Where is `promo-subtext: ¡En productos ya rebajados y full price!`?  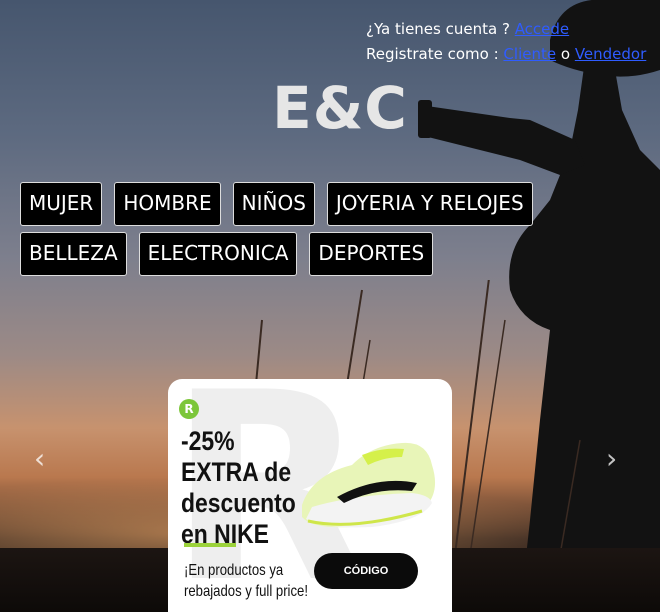
promo-subtext: ¡En productos ya rebajados y full price! is located at coordinates (246, 581).